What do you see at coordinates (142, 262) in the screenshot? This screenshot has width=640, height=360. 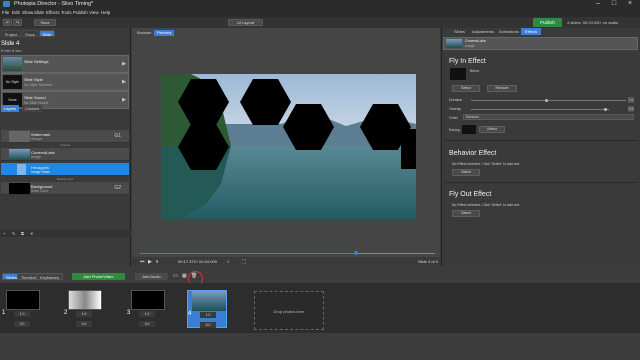 I see `prev-icon: ⏮` at bounding box center [142, 262].